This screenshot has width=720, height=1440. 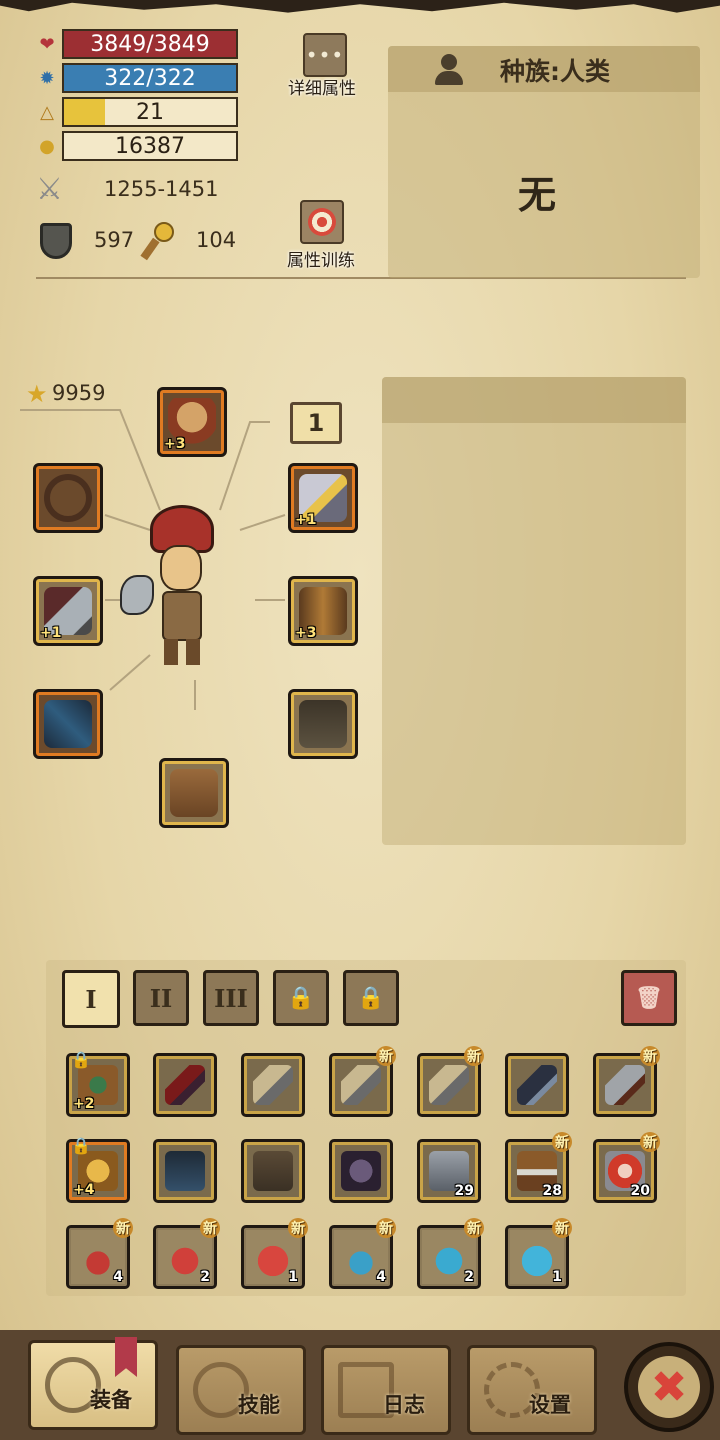 What do you see at coordinates (552, 1191) in the screenshot?
I see `item-count: 28` at bounding box center [552, 1191].